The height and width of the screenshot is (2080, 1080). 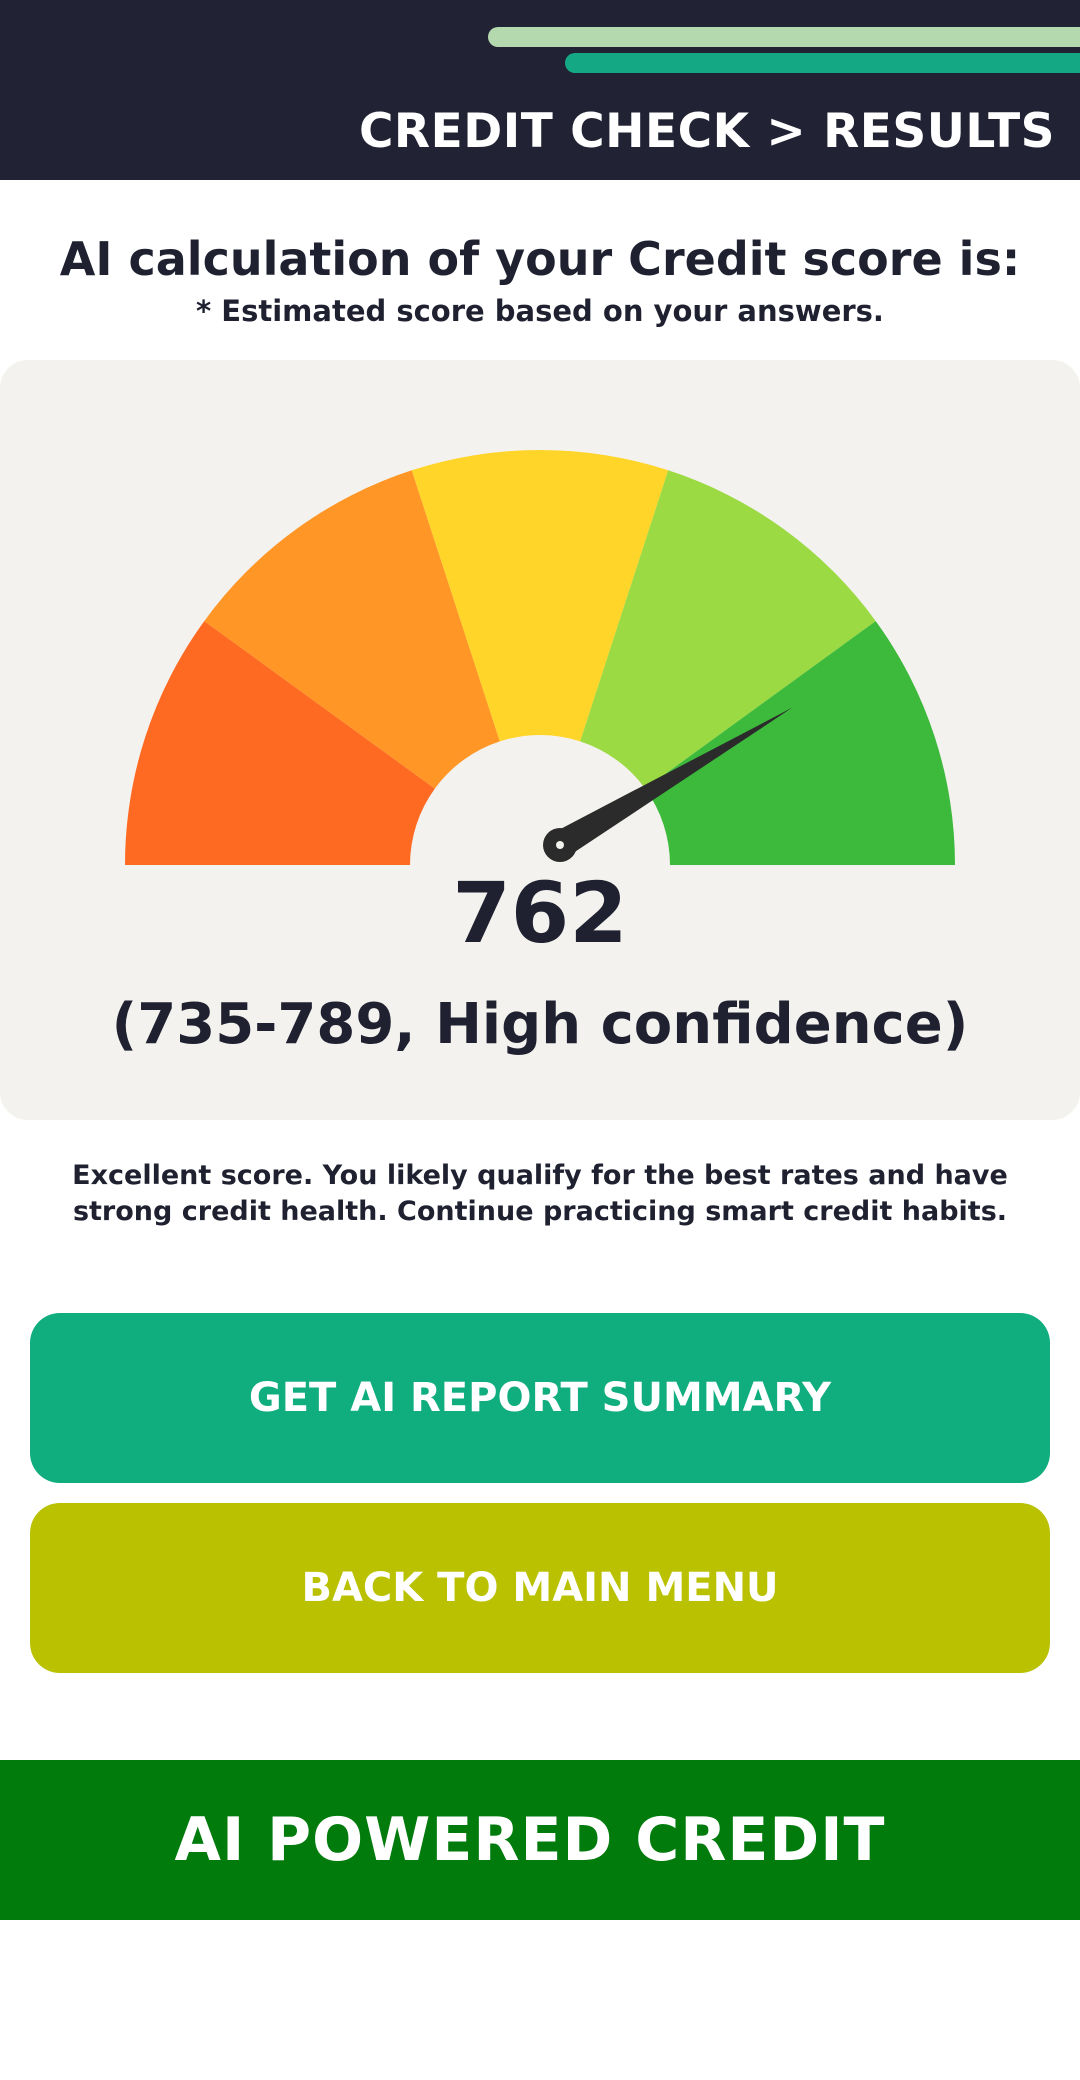 I want to click on header-decor-stripe-light, so click(x=784, y=37).